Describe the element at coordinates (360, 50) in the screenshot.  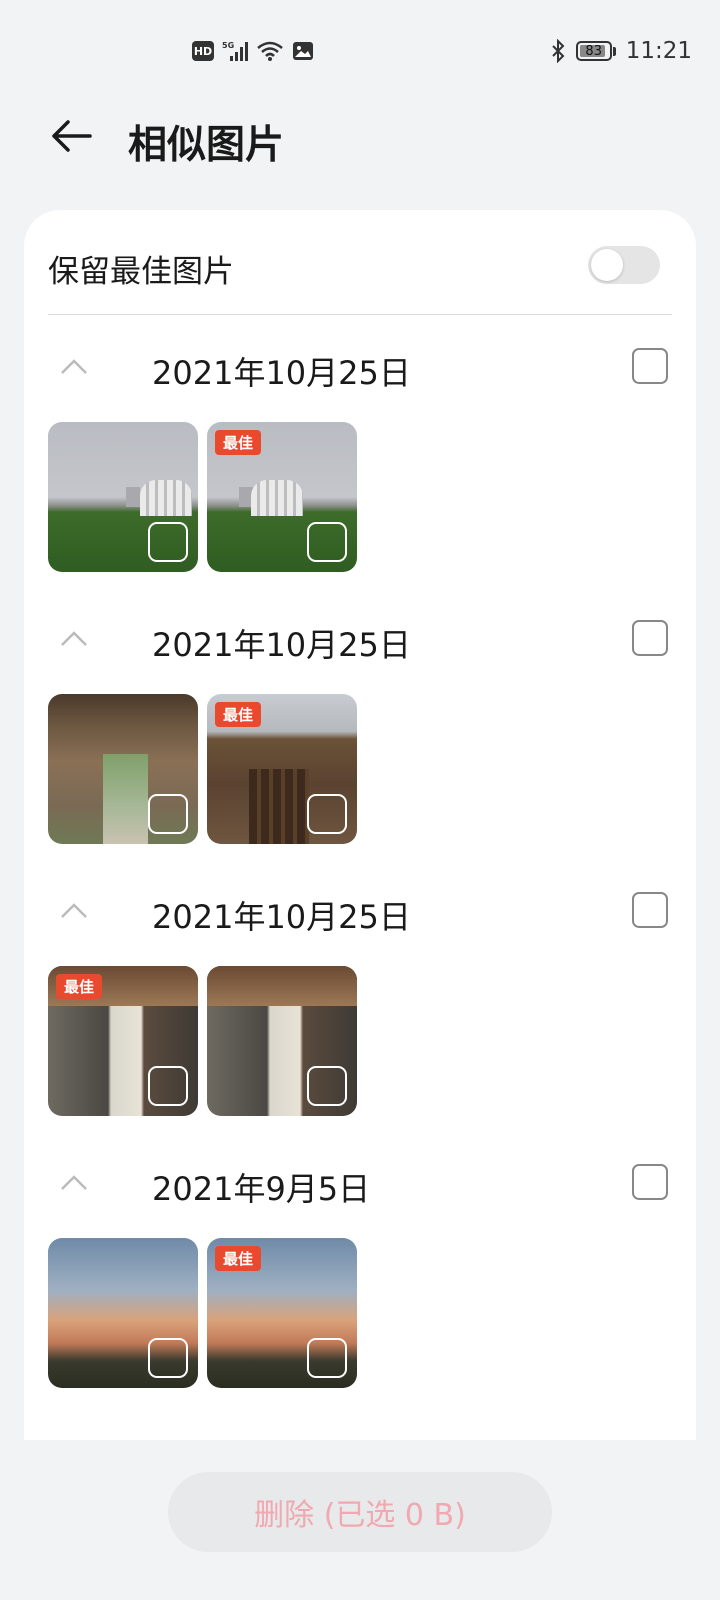
I see `status-bar: HD 5G 83 11:21` at that location.